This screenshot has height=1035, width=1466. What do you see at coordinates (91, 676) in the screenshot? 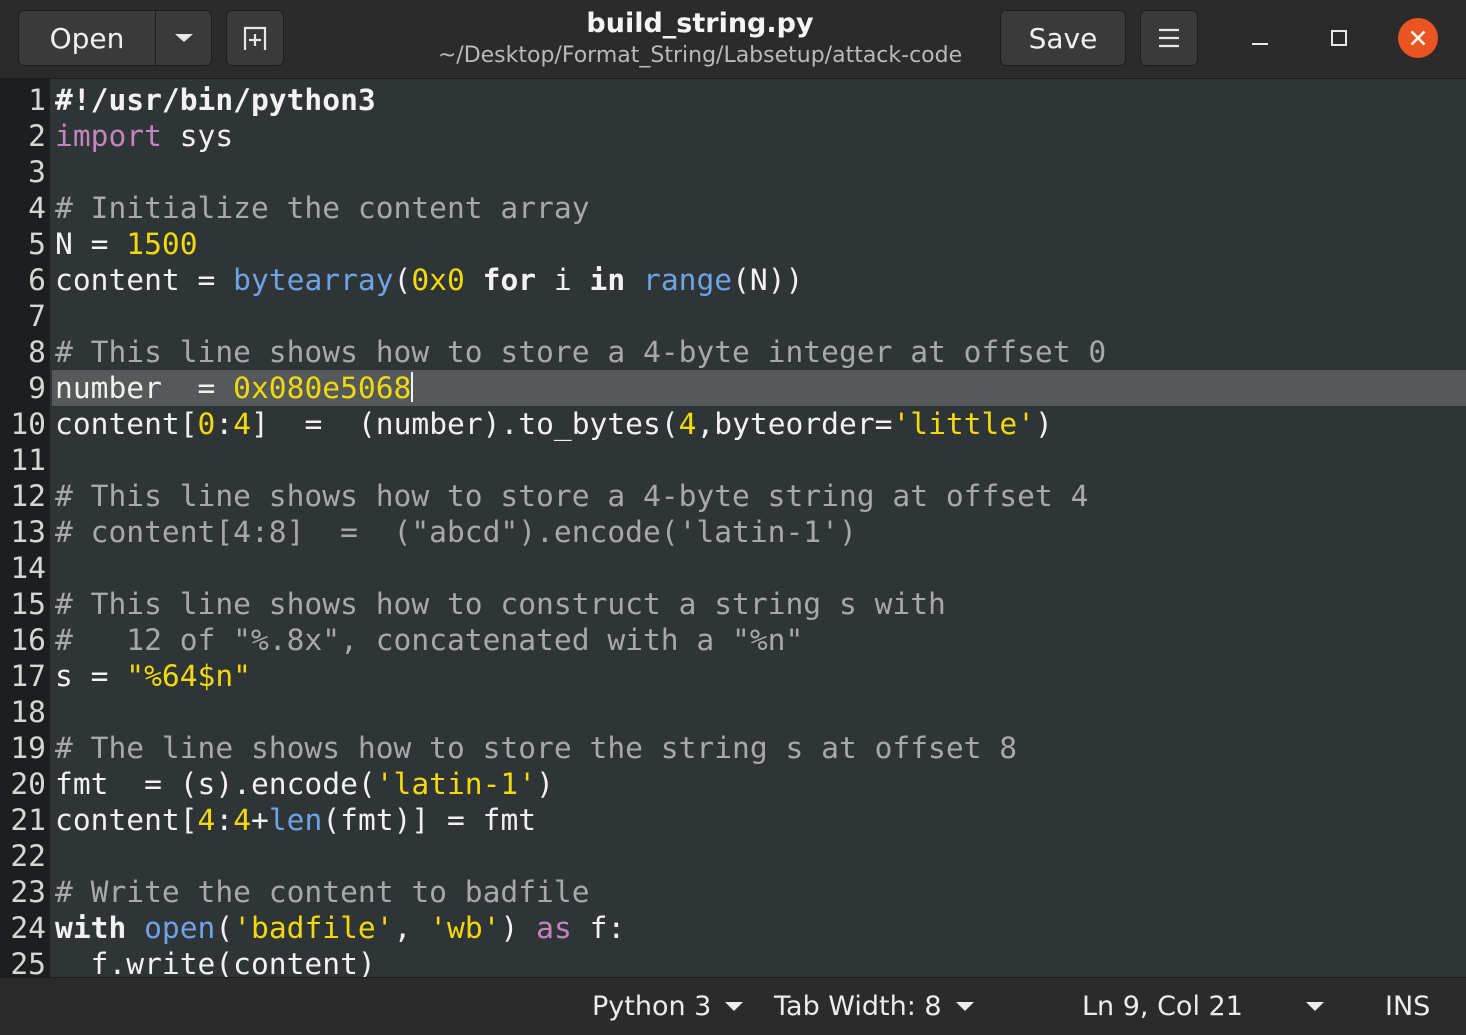
I see `code-token: s =` at bounding box center [91, 676].